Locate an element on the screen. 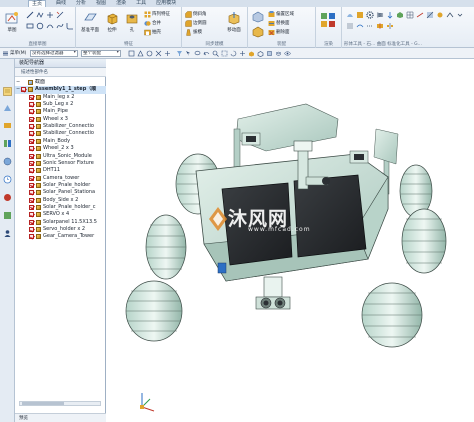 The image size is (474, 422). tree-item: Camera_tower is located at coordinates (60, 178).